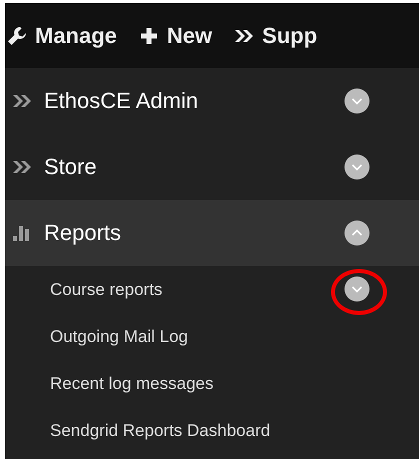 The height and width of the screenshot is (459, 419). Describe the element at coordinates (62, 35) in the screenshot. I see `toolbar-link: Manage` at that location.